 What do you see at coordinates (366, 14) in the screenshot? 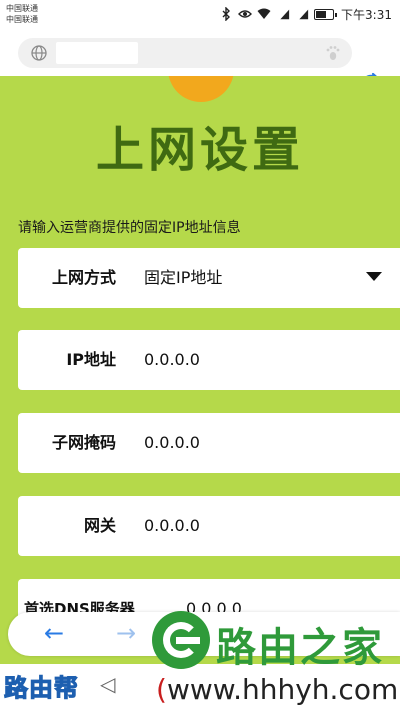
I see `status-time: 下午3:31` at bounding box center [366, 14].